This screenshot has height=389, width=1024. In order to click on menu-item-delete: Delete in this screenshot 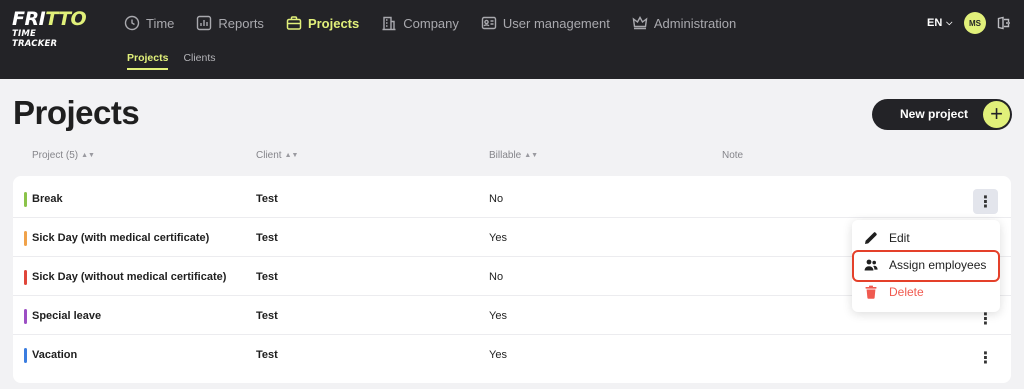, I will do `click(926, 292)`.